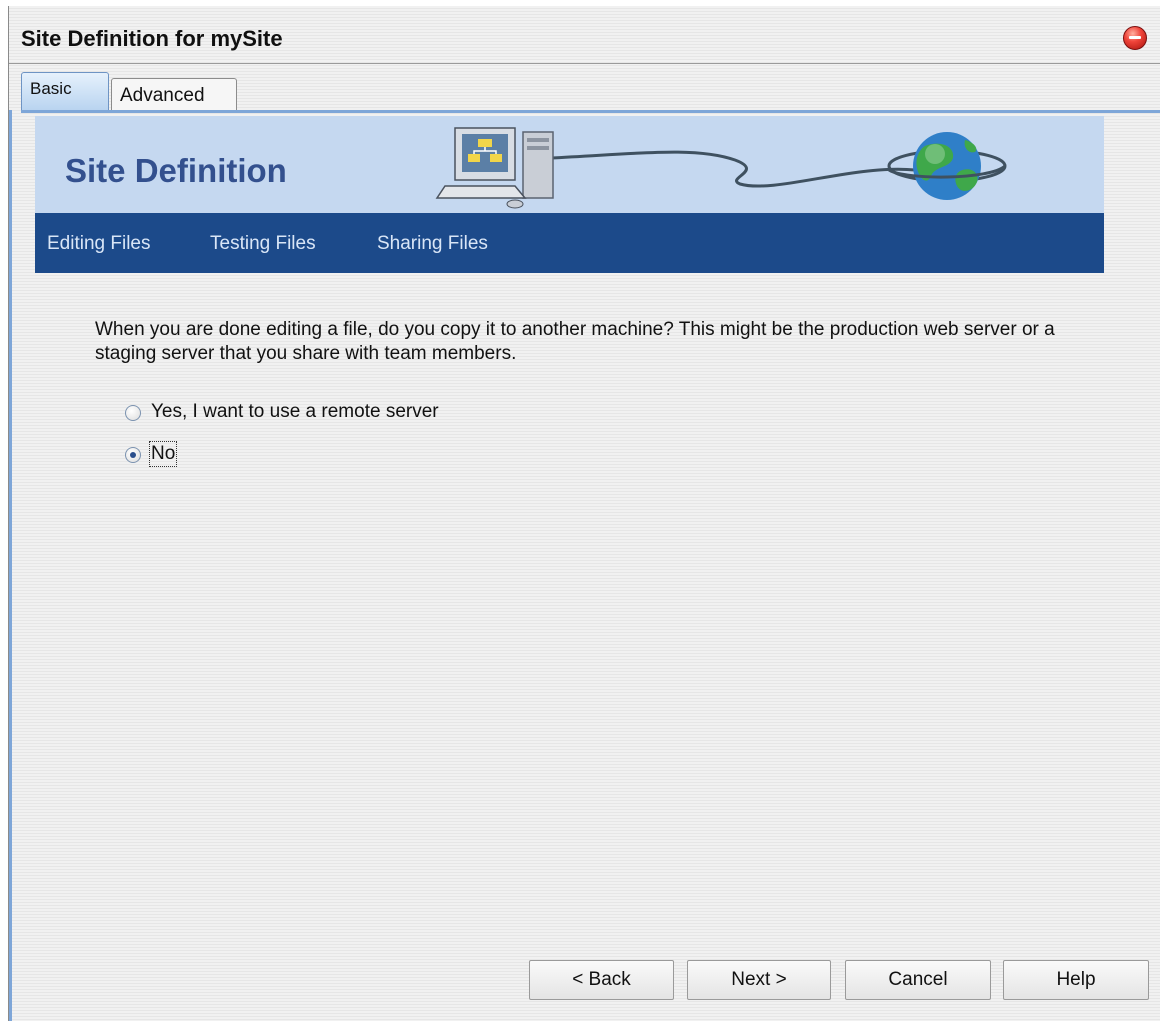  I want to click on tab-basic: Basic, so click(65, 91).